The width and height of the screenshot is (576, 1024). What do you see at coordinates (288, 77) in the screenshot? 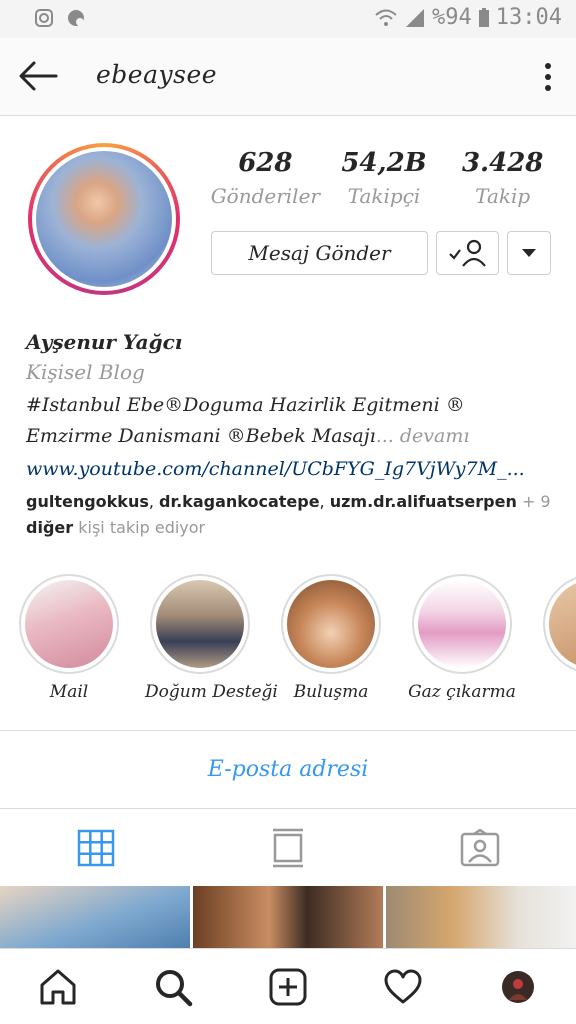
I see `profile-header: ebeaysee` at bounding box center [288, 77].